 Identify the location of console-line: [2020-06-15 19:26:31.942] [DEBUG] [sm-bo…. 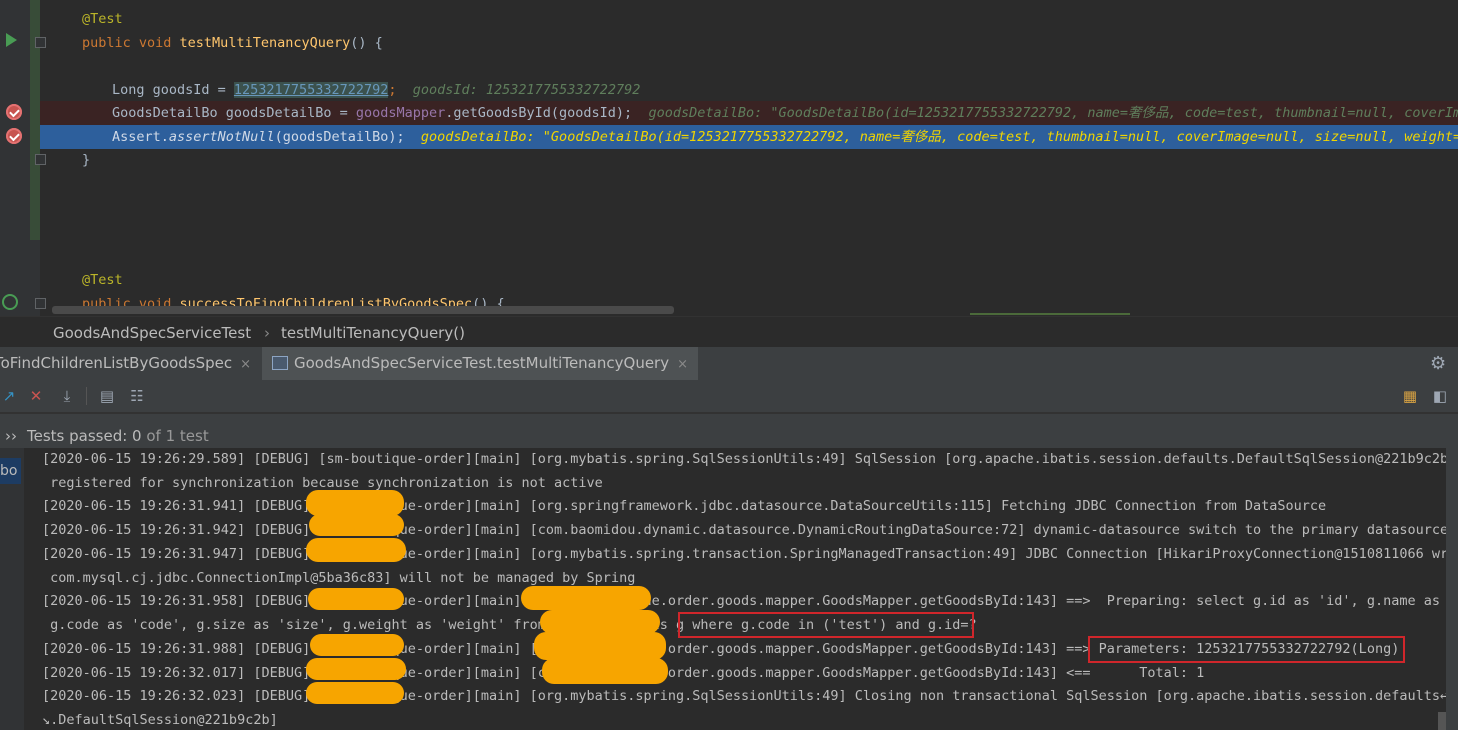
(744, 530).